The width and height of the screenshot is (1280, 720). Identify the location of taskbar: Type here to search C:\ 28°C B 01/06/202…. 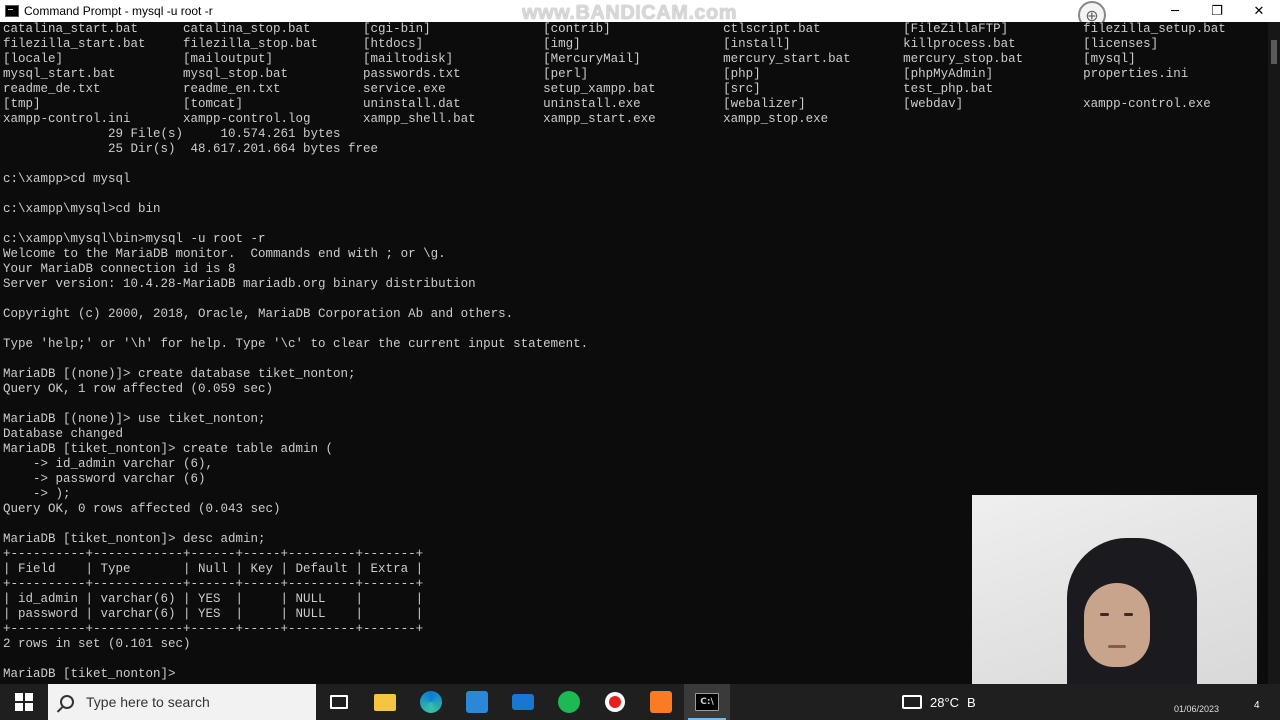
(640, 702).